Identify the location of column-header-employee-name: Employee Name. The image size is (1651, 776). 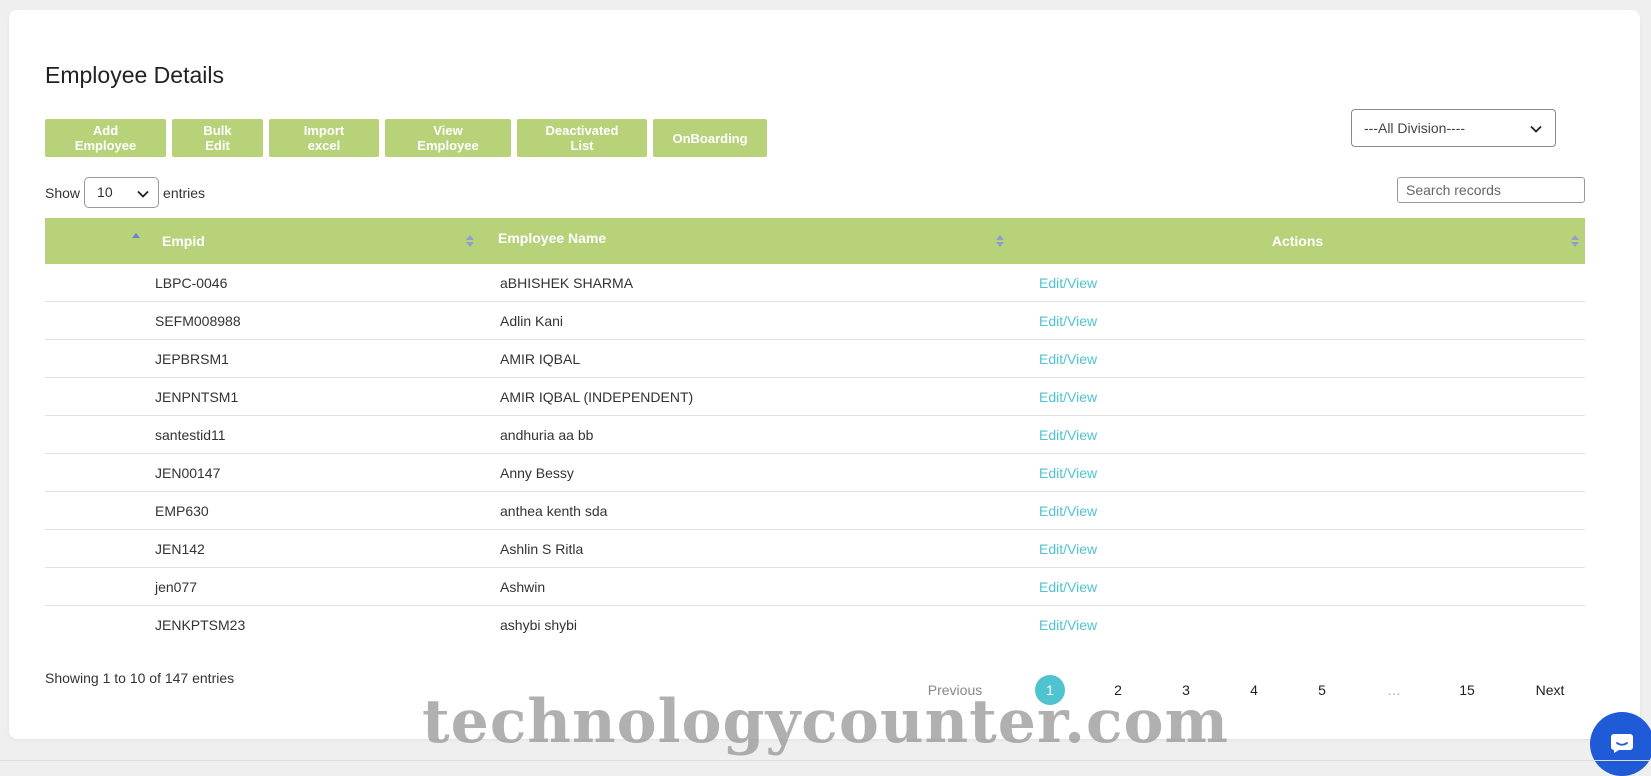
(745, 241).